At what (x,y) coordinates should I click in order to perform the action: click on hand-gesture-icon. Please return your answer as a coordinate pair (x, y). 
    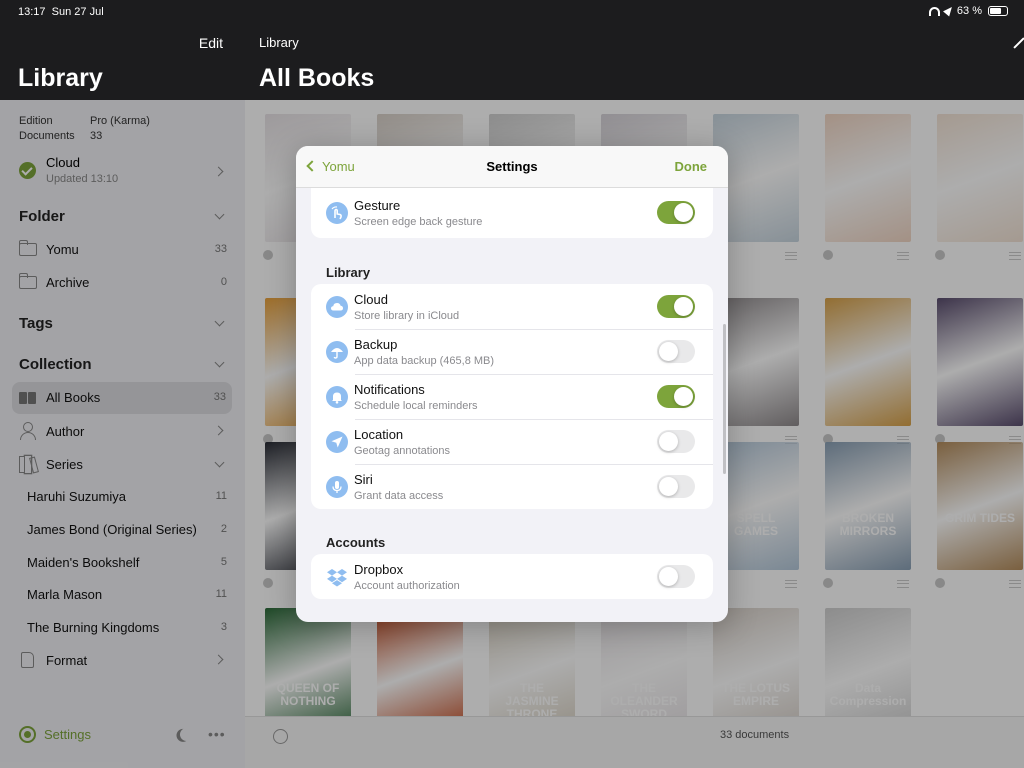
    Looking at the image, I should click on (337, 213).